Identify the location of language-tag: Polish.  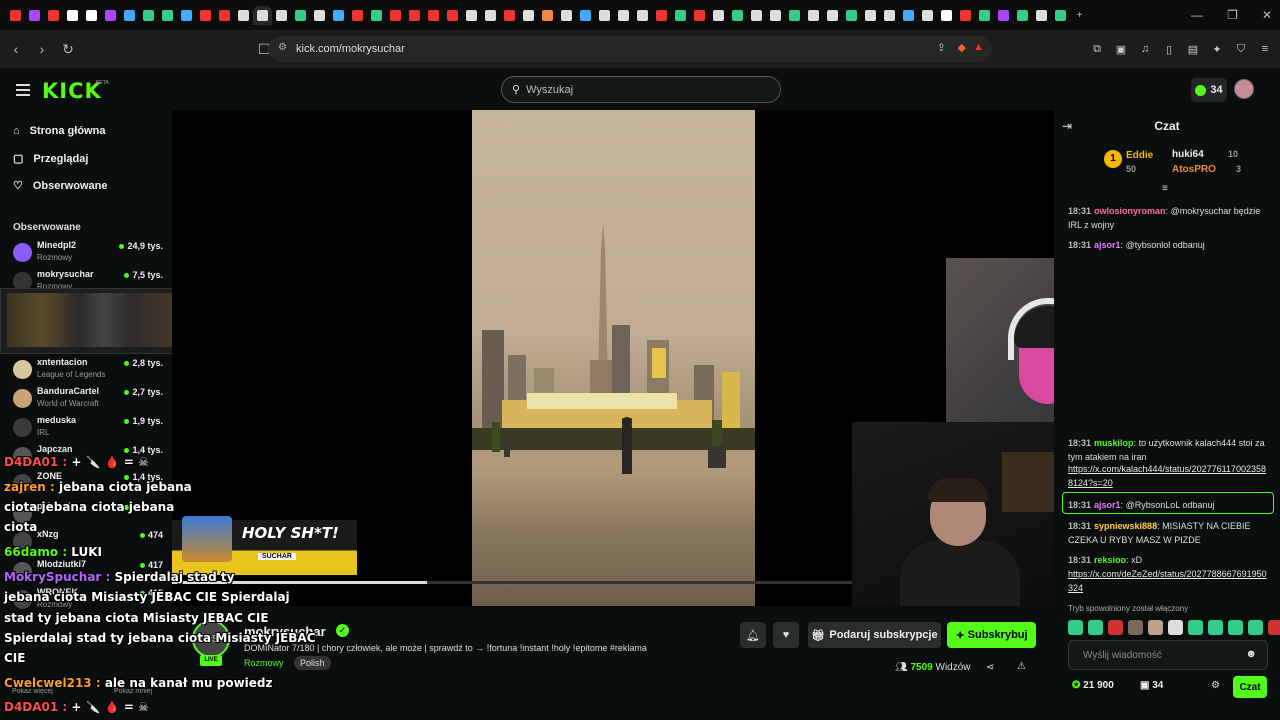
(312, 663).